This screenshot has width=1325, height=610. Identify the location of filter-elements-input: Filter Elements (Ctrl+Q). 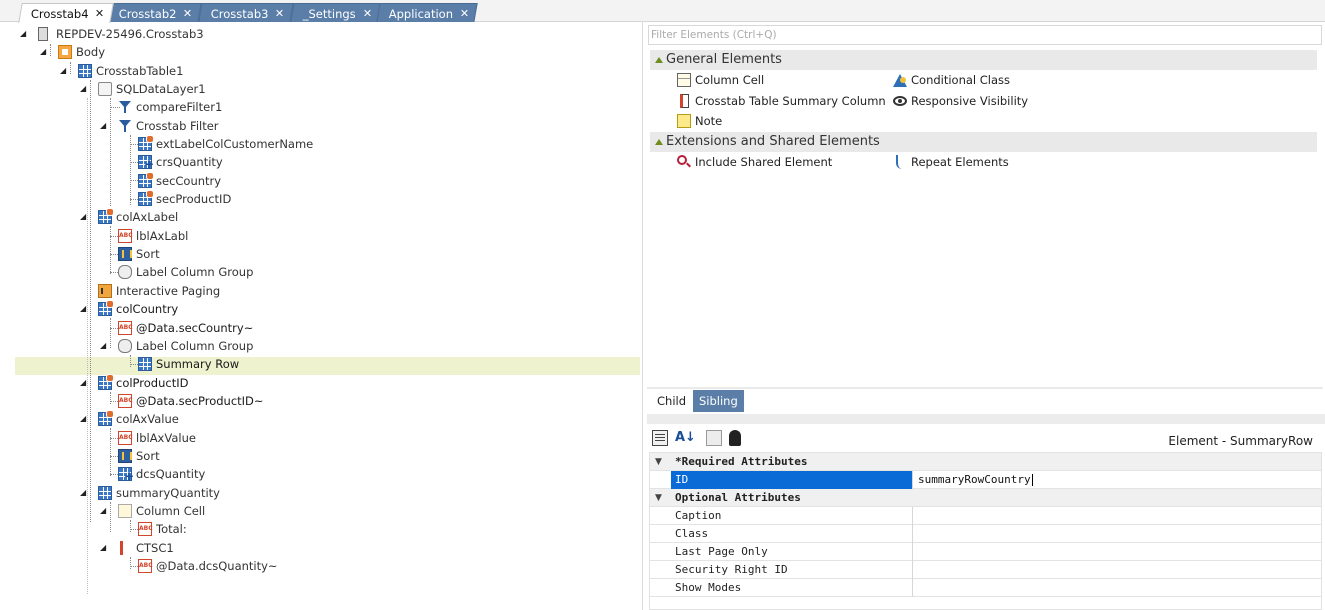
(985, 35).